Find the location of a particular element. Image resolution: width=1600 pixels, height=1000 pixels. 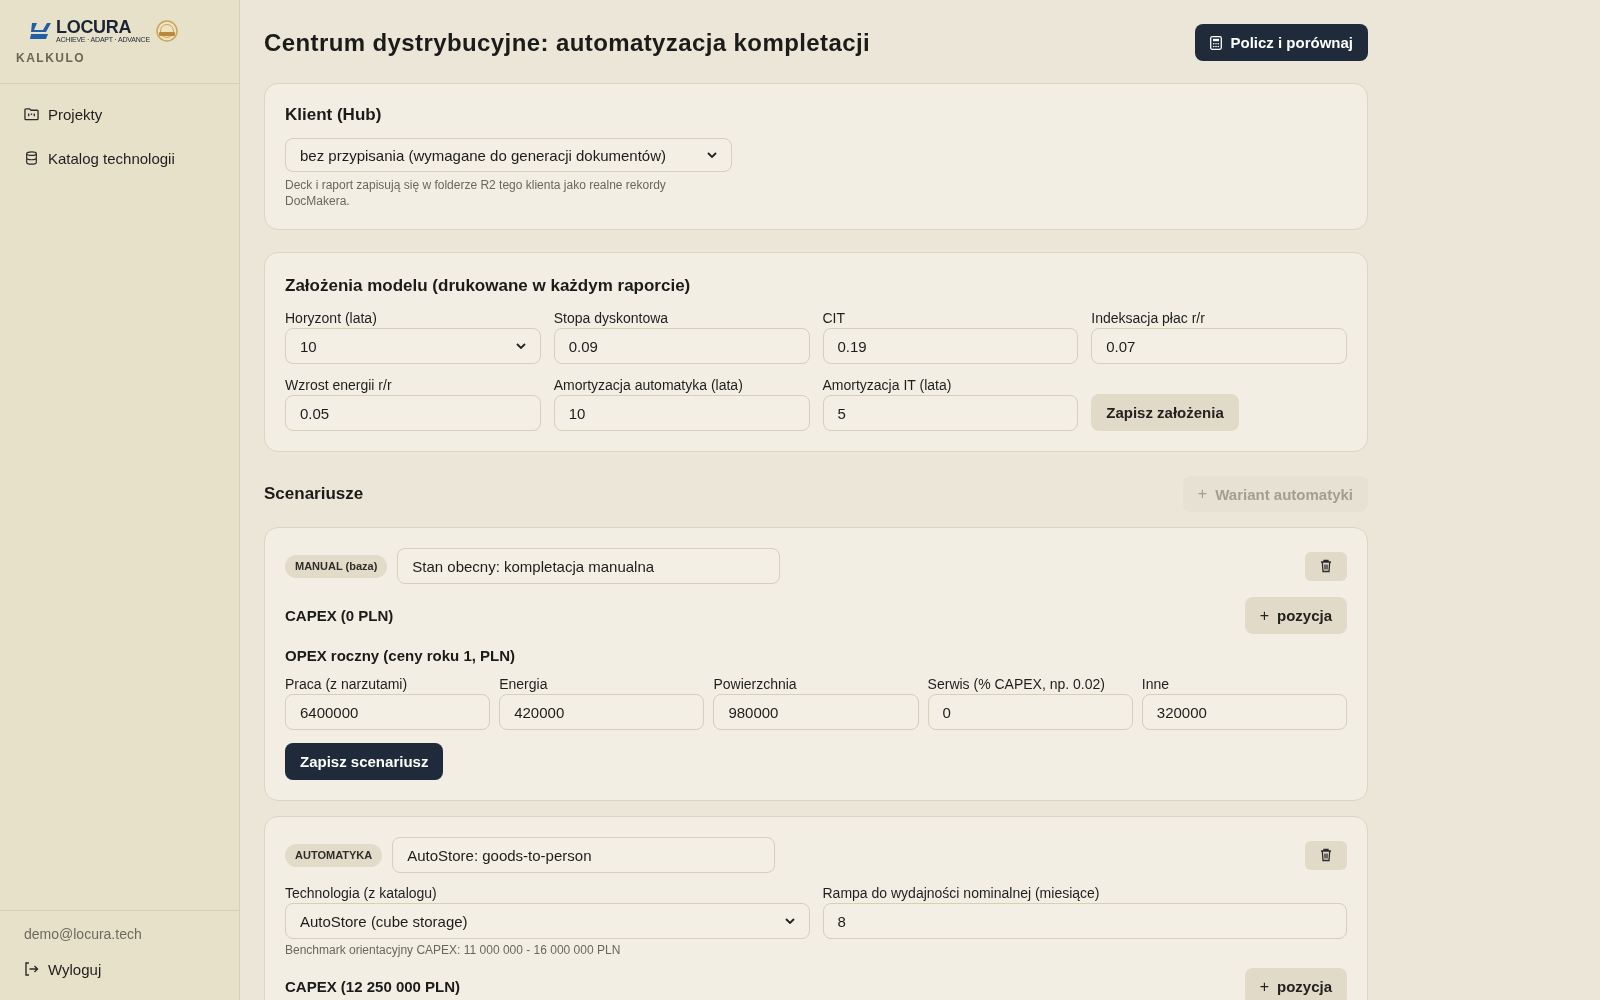

card-title: Założenia modelu (drukowane w każdym raporcie) is located at coordinates (488, 286).